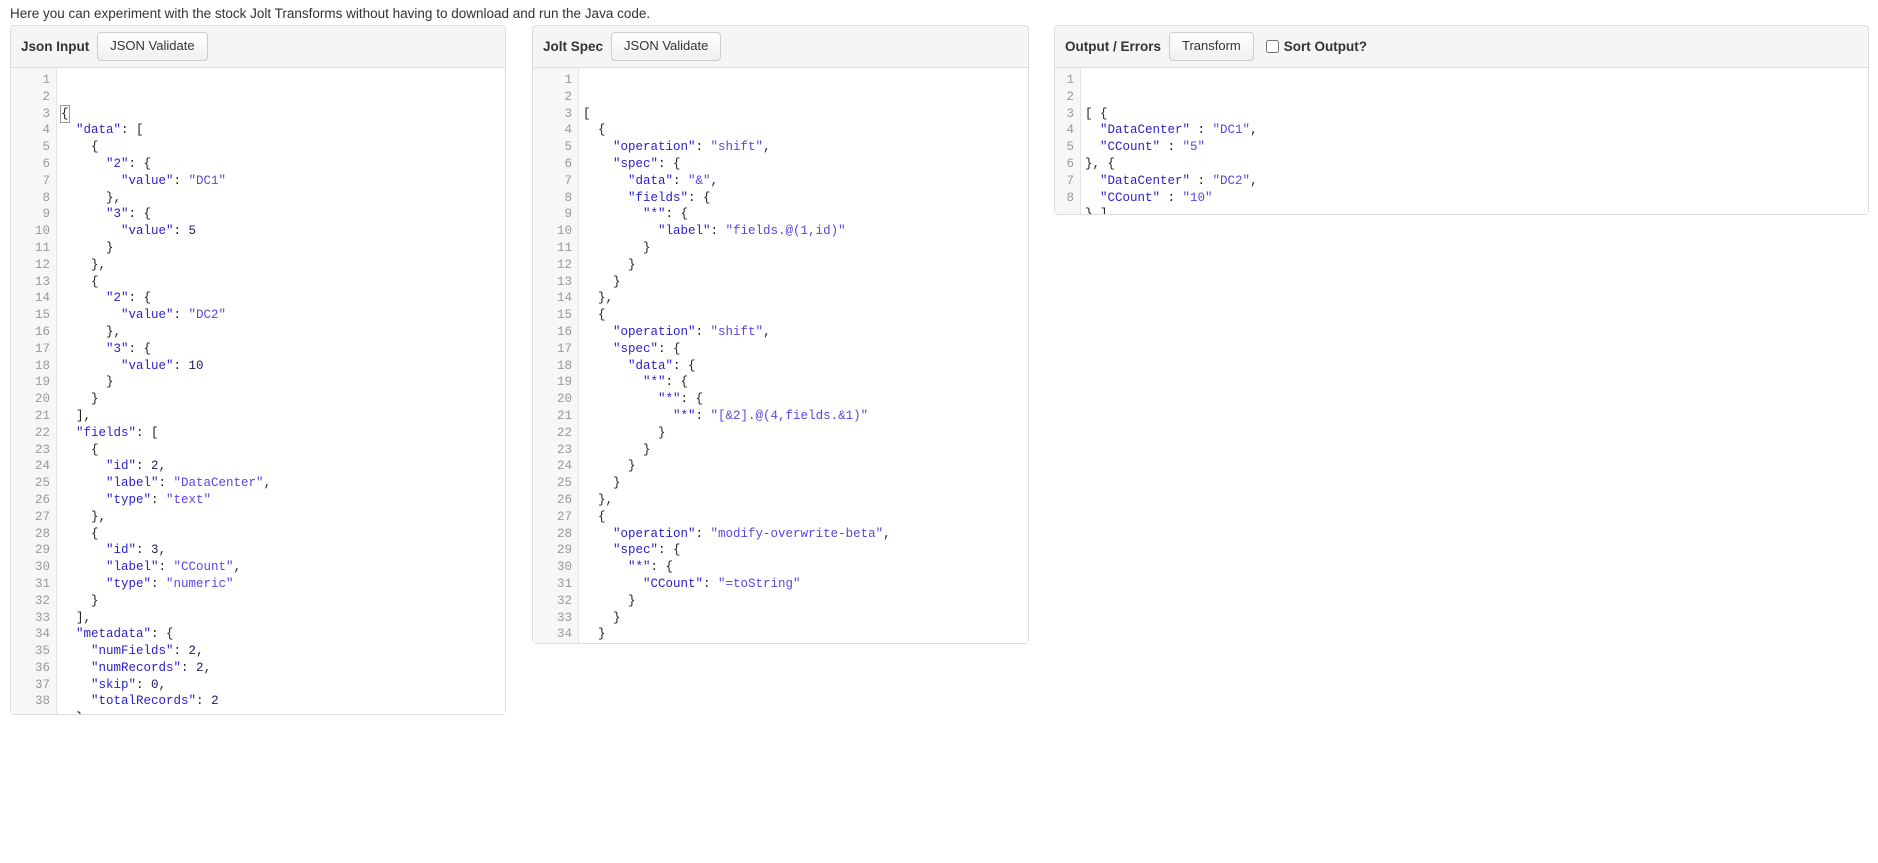 This screenshot has height=863, width=1878. What do you see at coordinates (129, 348) in the screenshot?
I see `code-line: "3": {` at bounding box center [129, 348].